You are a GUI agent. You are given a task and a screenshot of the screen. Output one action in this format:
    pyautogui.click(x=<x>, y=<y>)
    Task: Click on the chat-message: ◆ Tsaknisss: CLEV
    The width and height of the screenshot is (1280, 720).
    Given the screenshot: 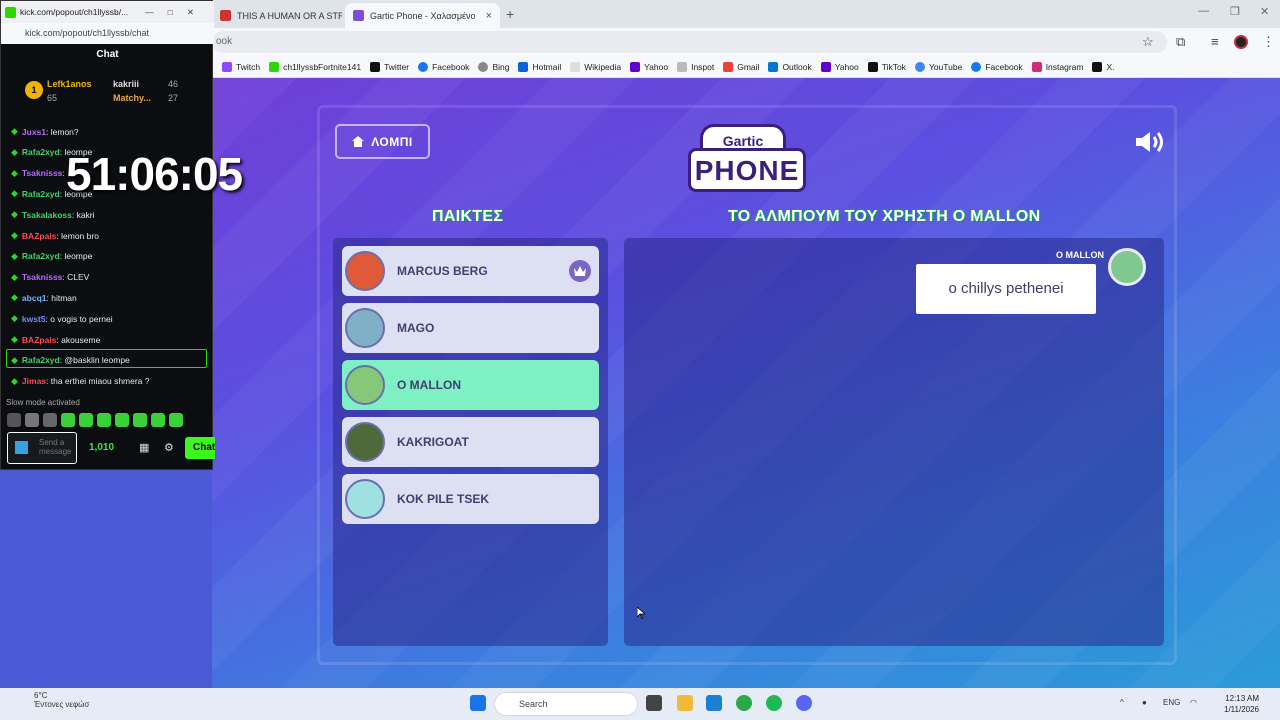 What is the action you would take?
    pyautogui.click(x=50, y=277)
    